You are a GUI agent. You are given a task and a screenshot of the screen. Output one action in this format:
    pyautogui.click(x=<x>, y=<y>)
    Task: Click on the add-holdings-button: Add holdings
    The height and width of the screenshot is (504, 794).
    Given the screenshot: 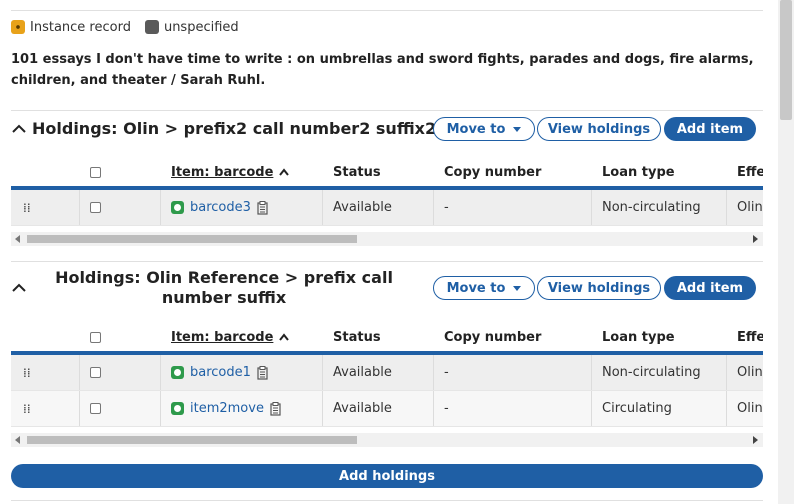 What is the action you would take?
    pyautogui.click(x=387, y=476)
    